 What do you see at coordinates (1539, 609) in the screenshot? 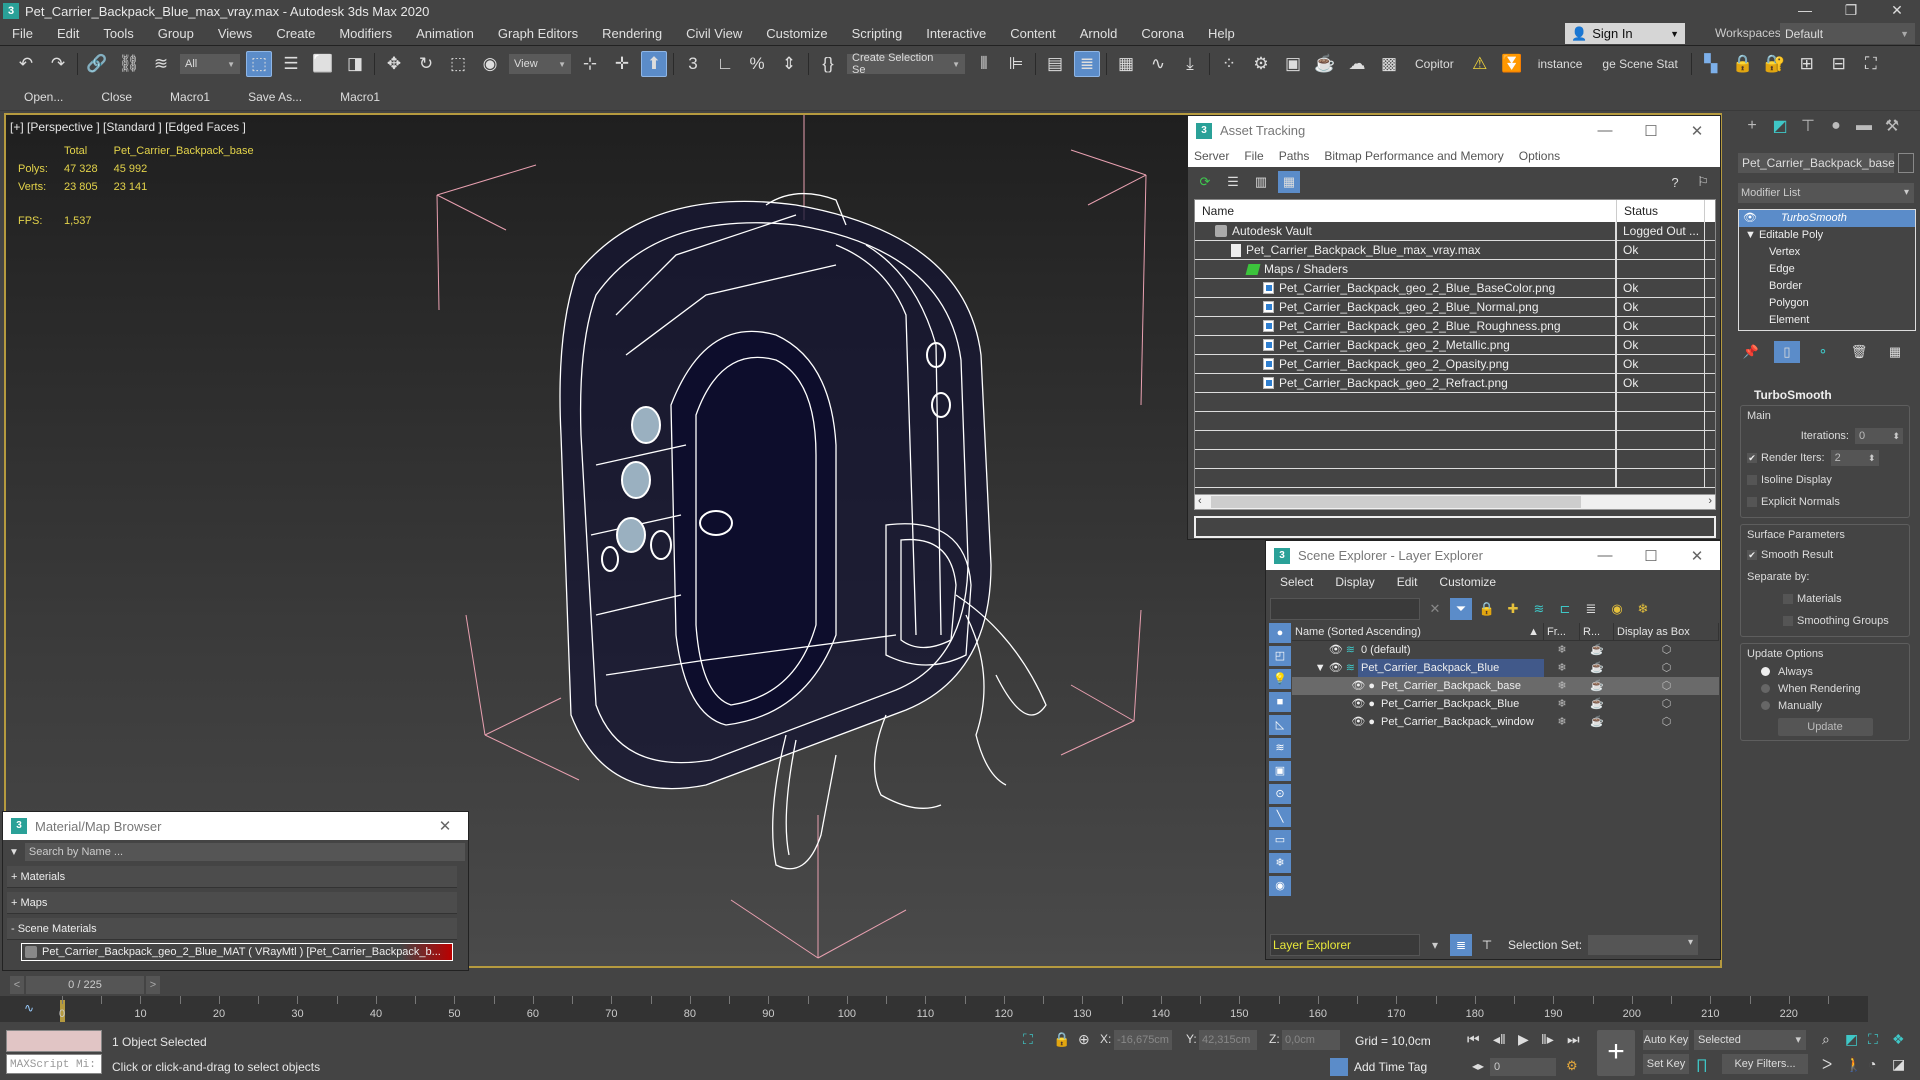
I see `add-to-layer-icon: ≋` at bounding box center [1539, 609].